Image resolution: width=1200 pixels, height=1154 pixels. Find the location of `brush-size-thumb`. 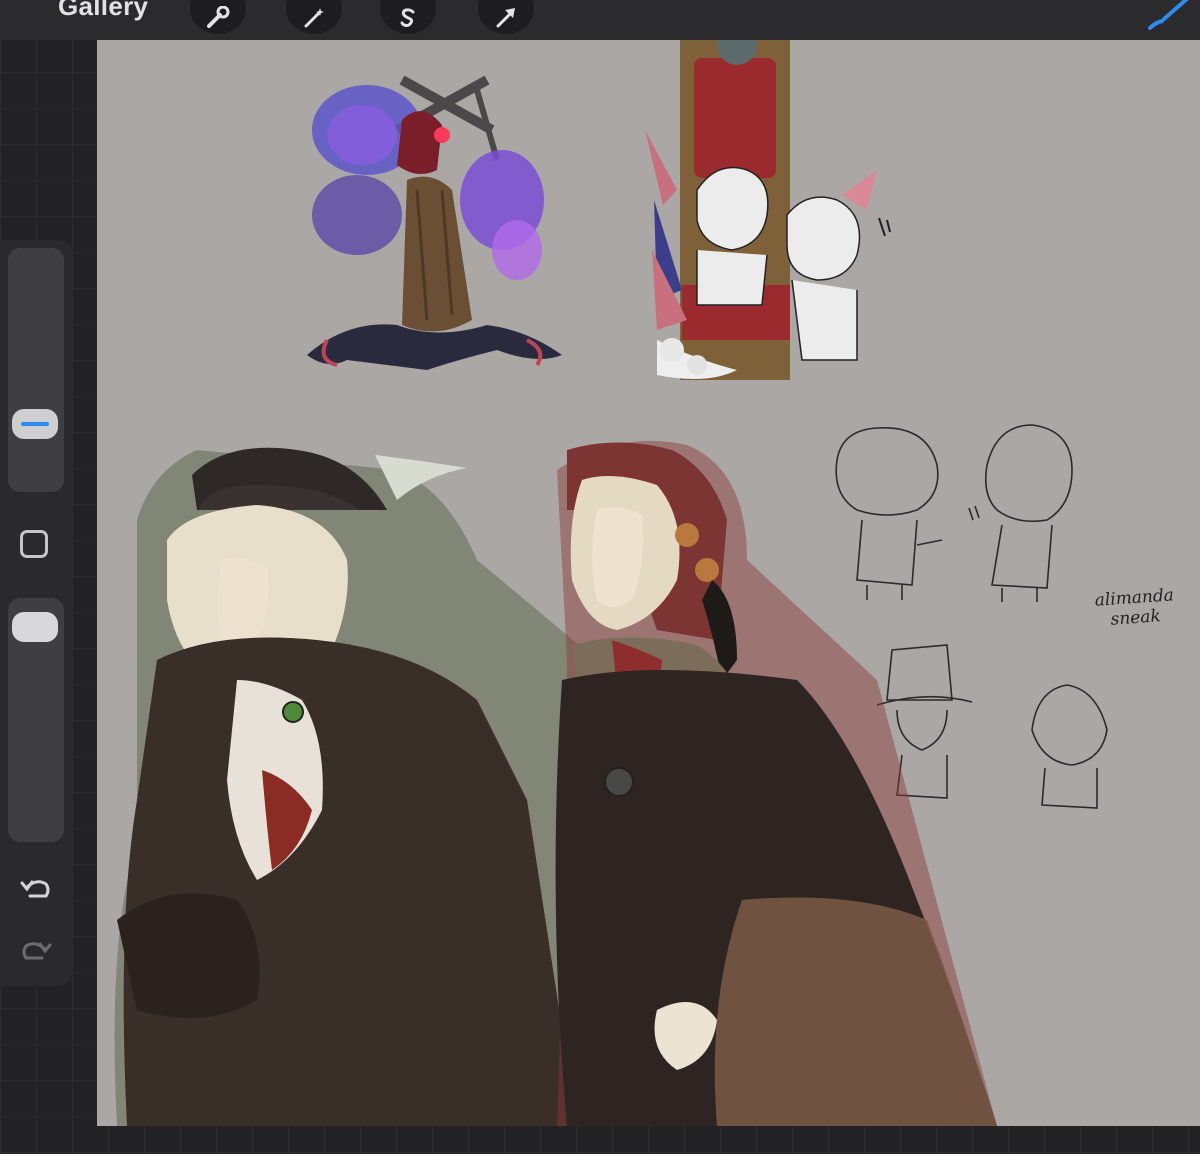

brush-size-thumb is located at coordinates (35, 423).